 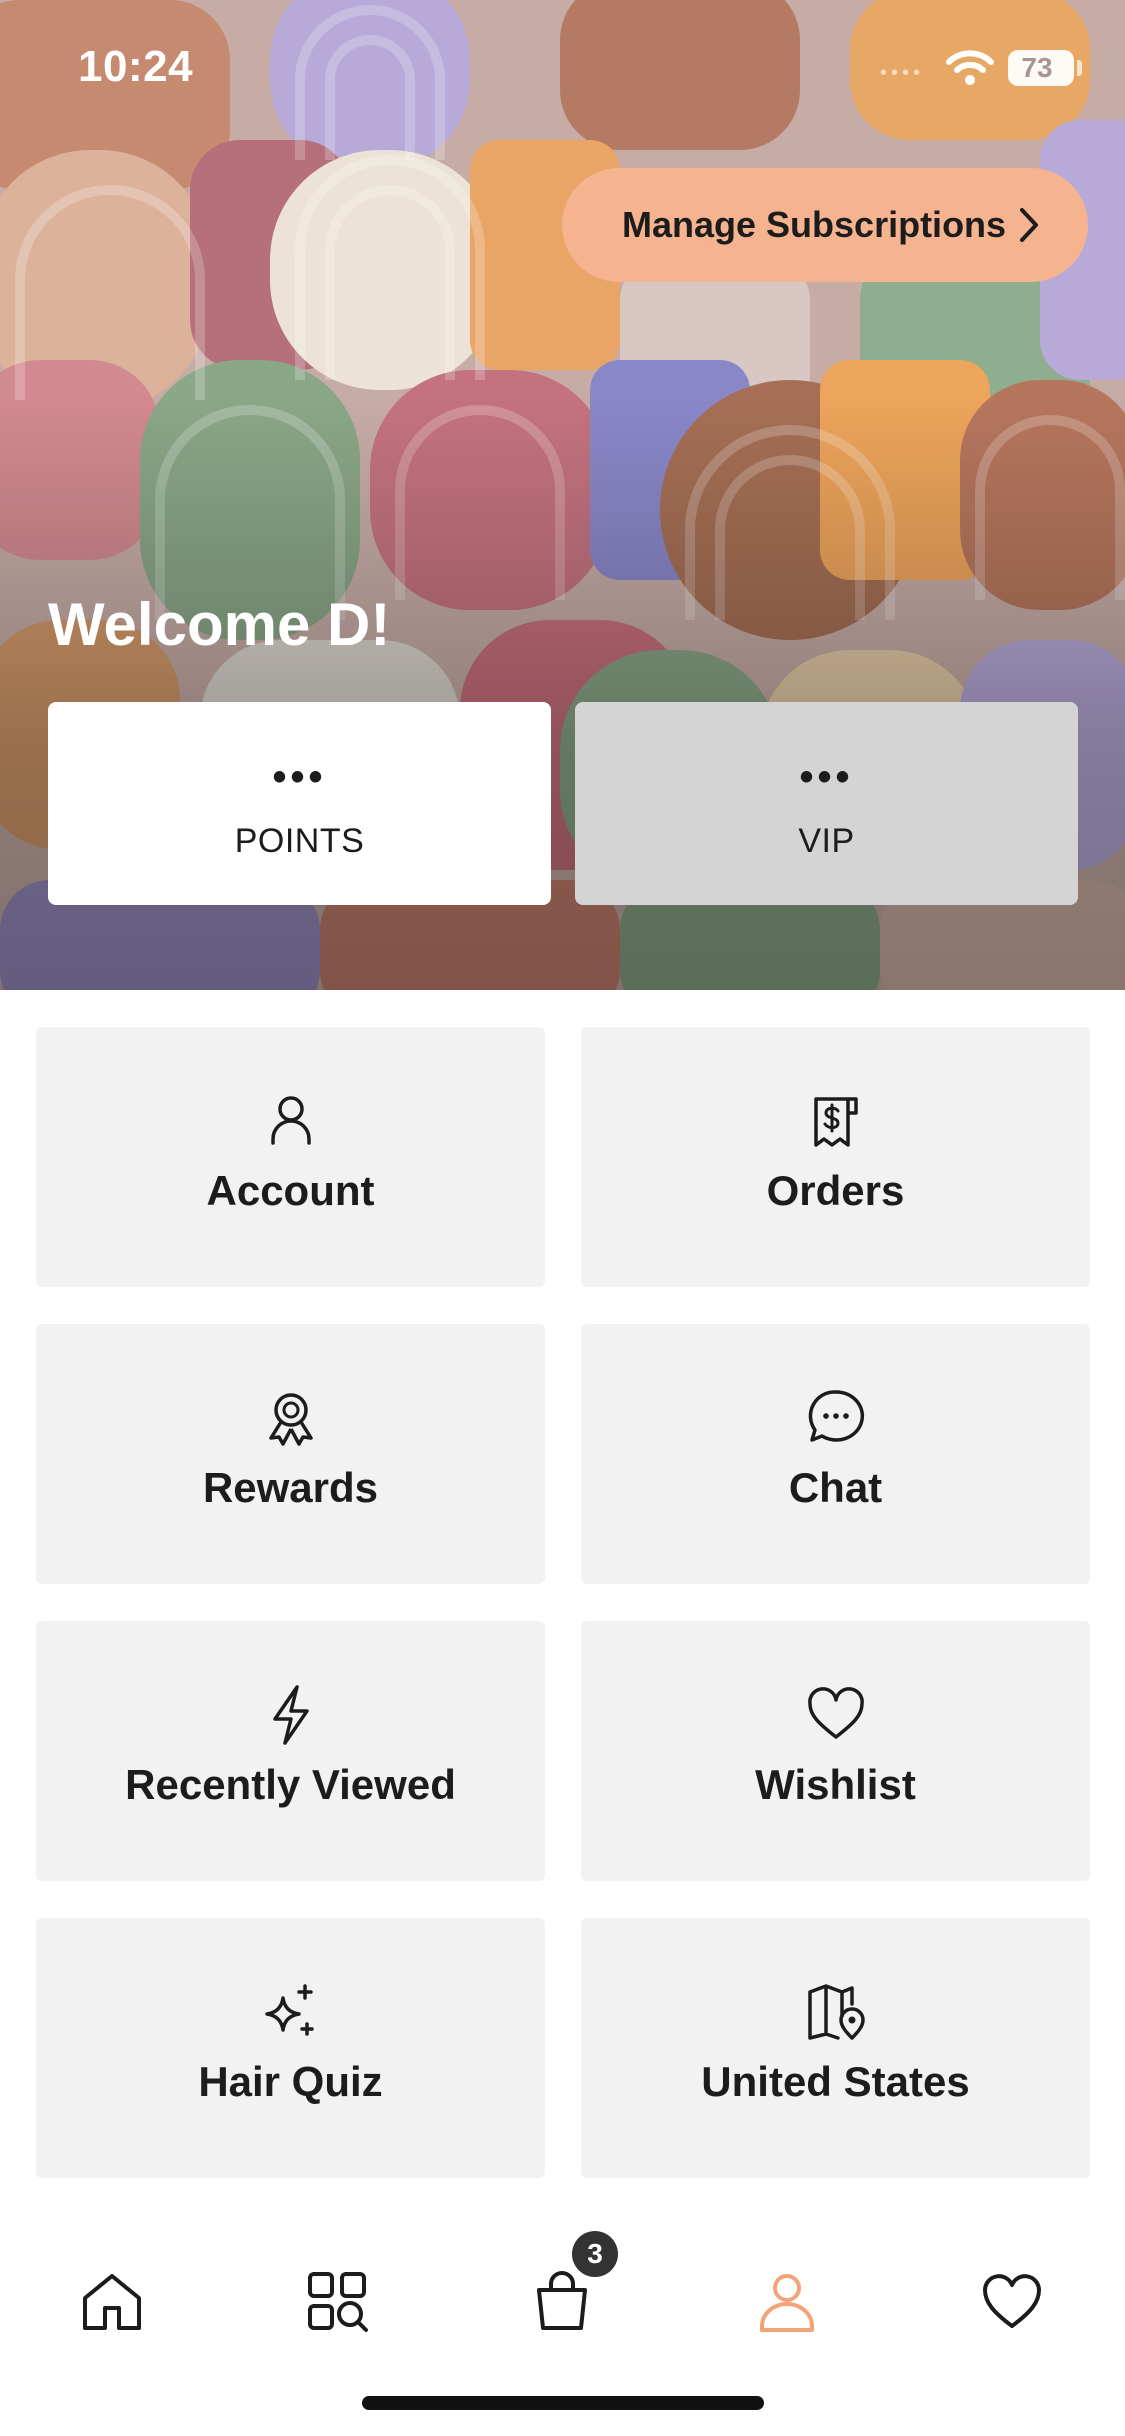 I want to click on menu-tile-label: Orders, so click(x=835, y=1190).